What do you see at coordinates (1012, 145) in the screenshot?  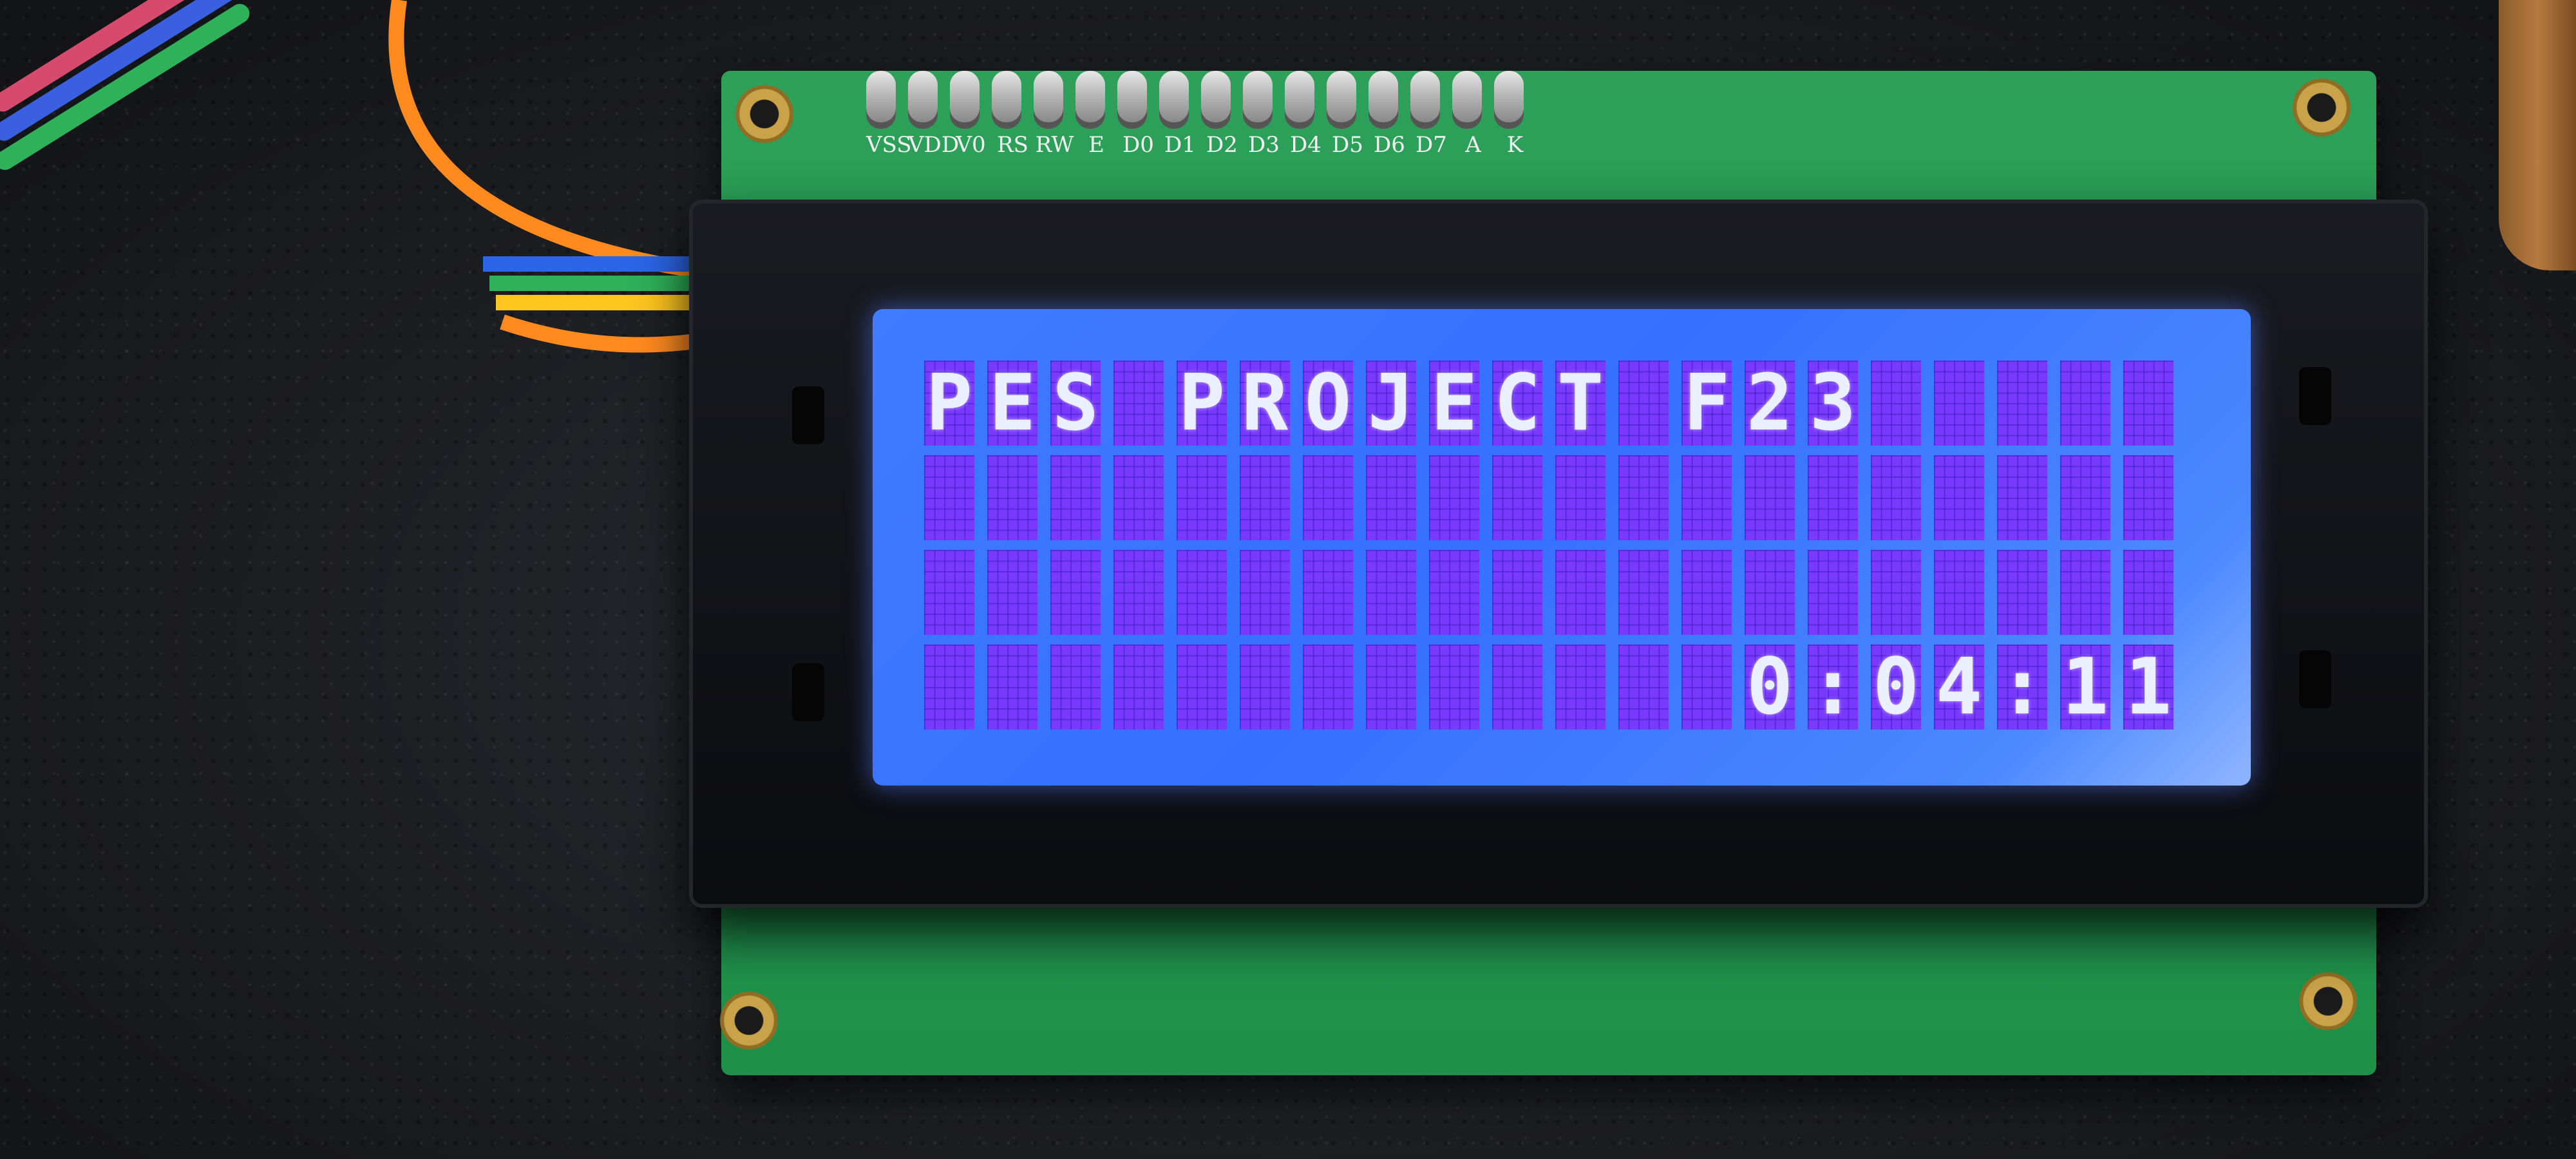 I see `pin-label-rs: RS` at bounding box center [1012, 145].